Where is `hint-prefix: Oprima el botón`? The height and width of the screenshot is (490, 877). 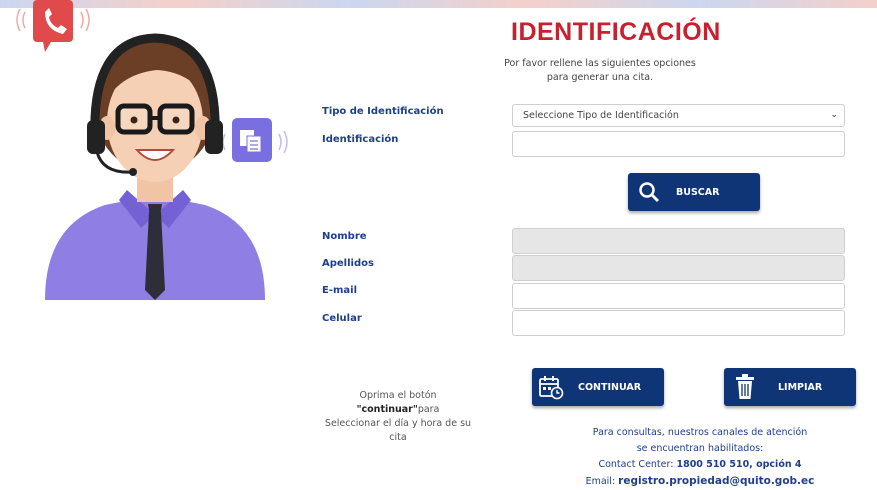
hint-prefix: Oprima el botón is located at coordinates (398, 395).